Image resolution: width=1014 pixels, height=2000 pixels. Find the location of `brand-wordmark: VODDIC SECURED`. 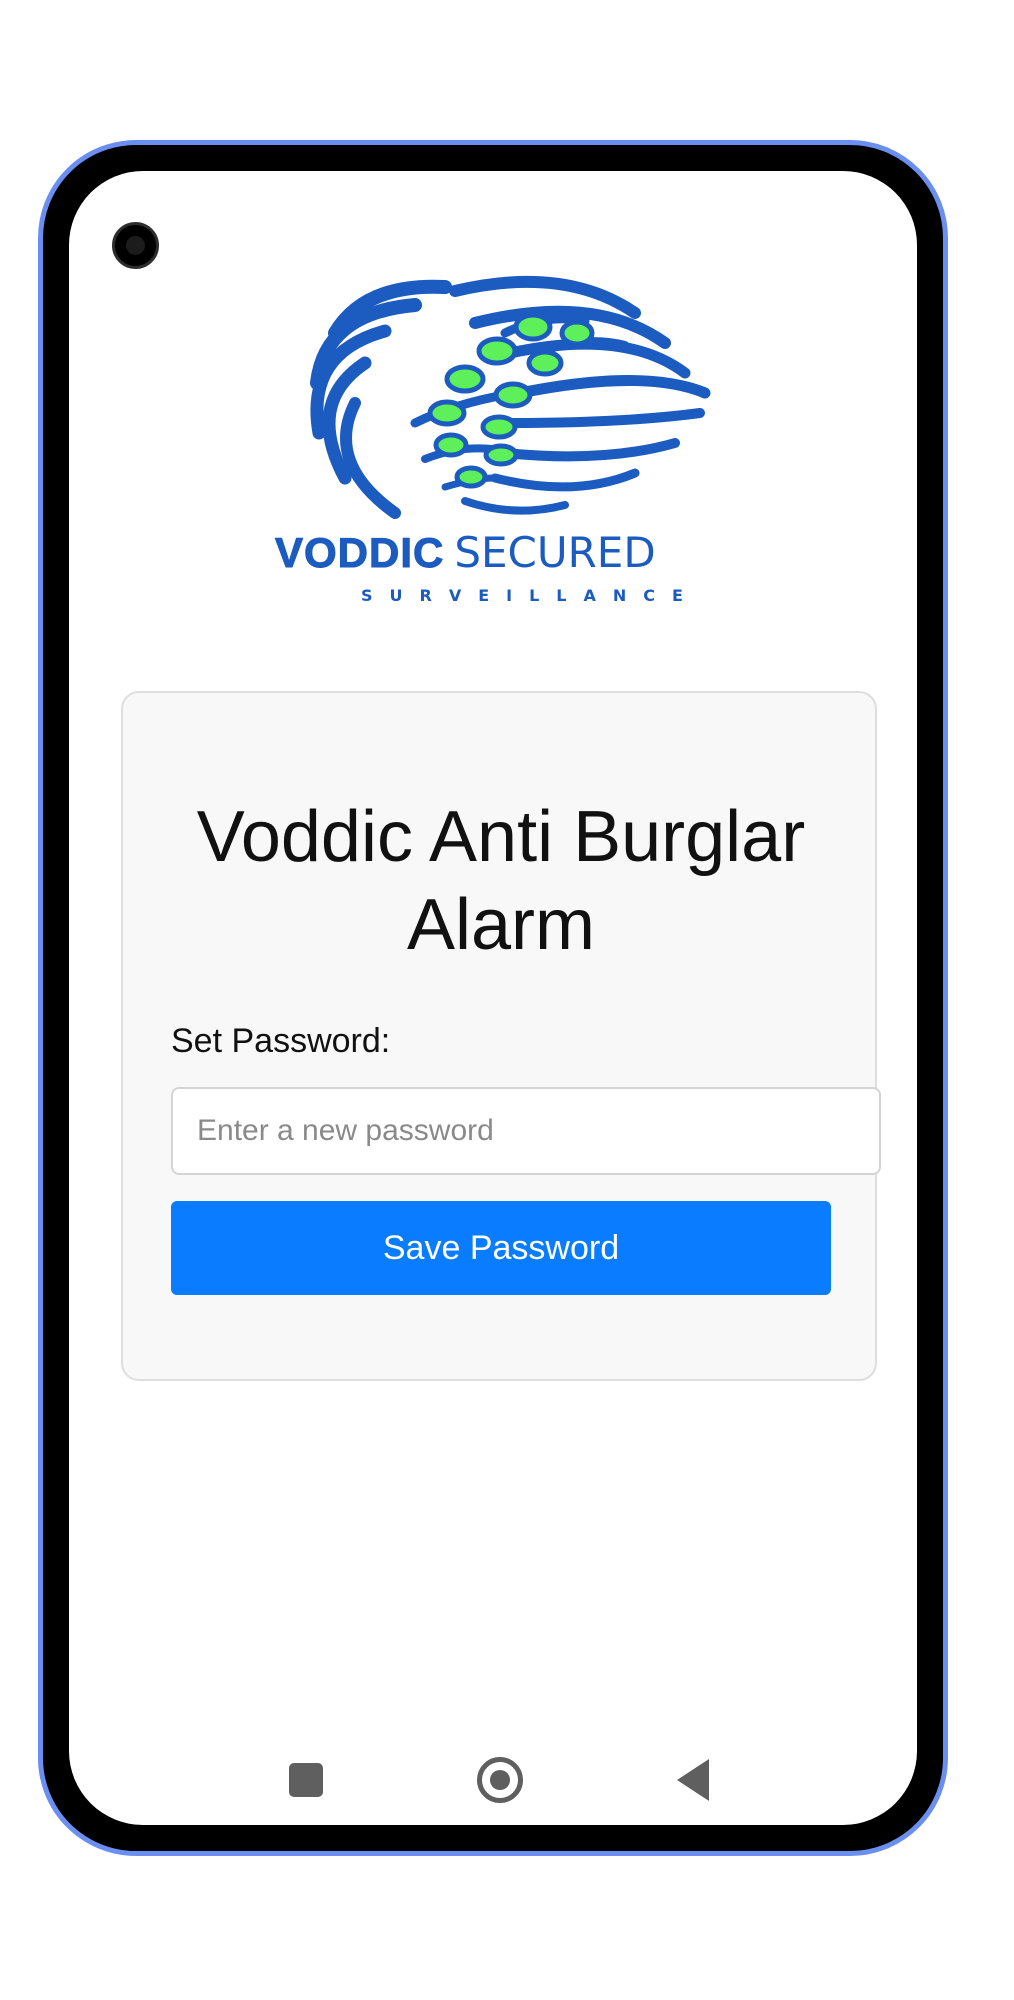

brand-wordmark: VODDIC SECURED is located at coordinates (544, 552).